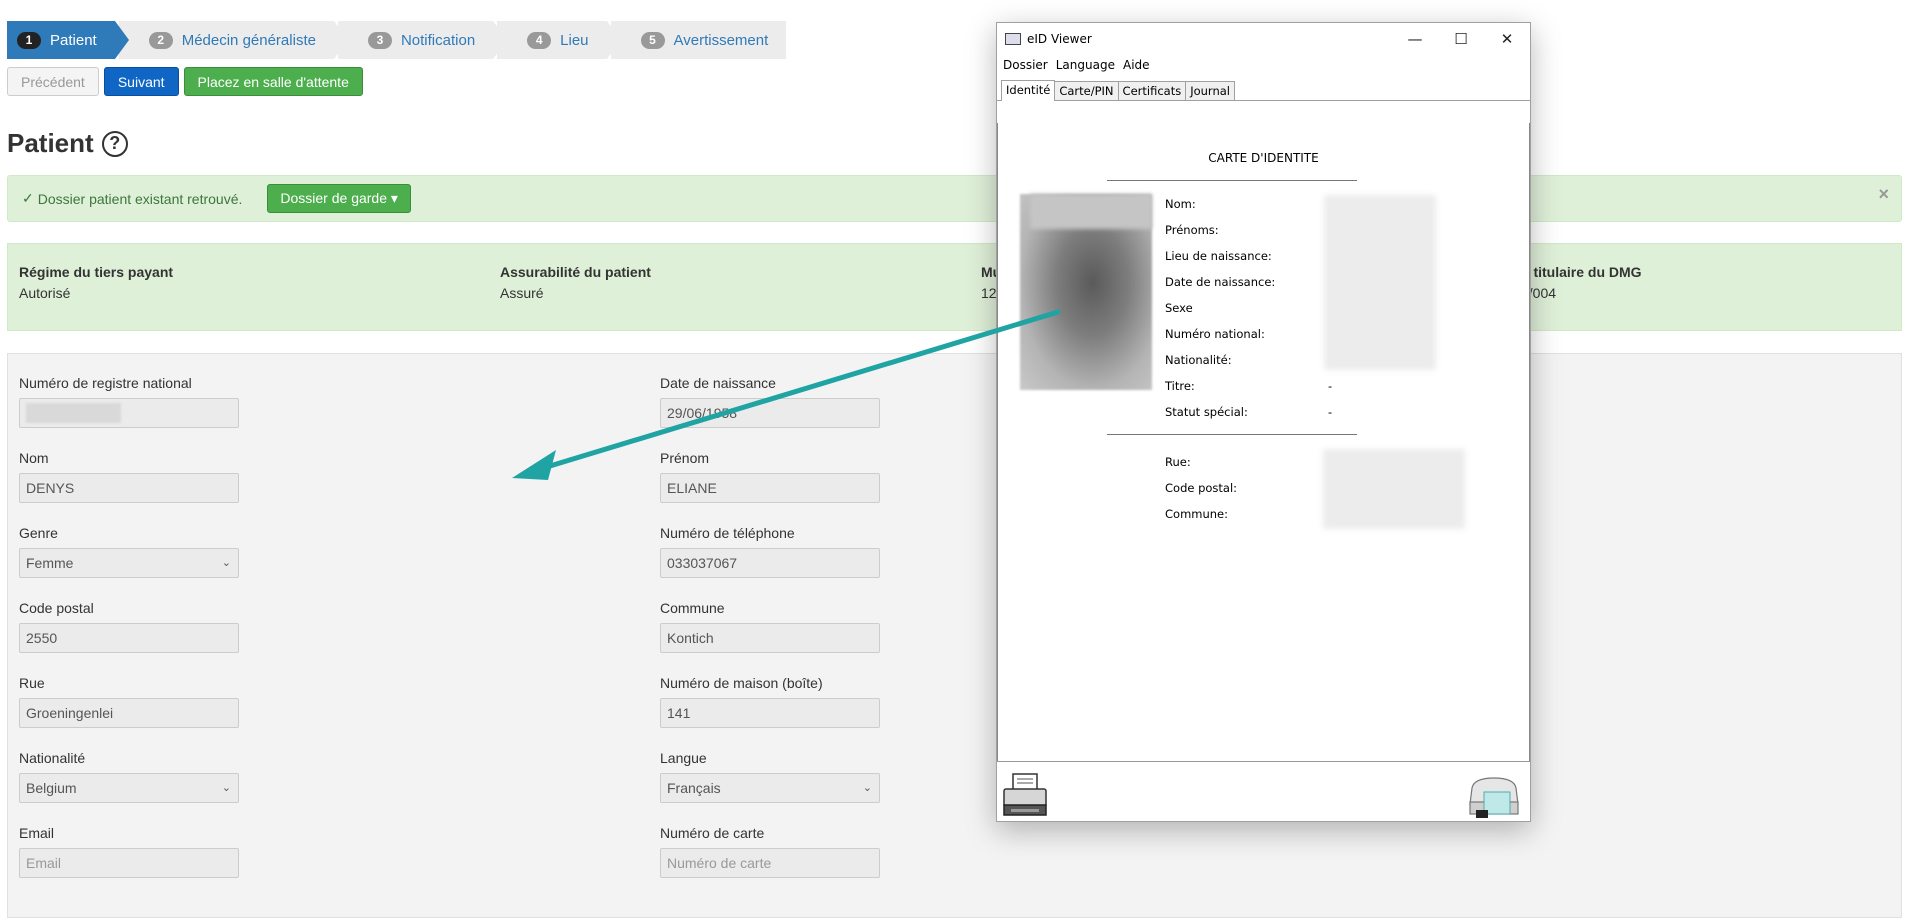  I want to click on step-notification: 3 Notification, so click(422, 40).